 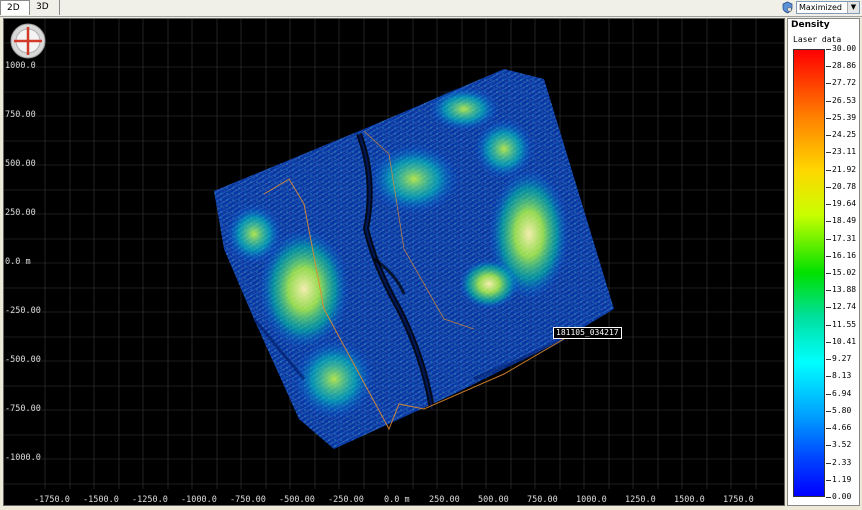 What do you see at coordinates (844, 117) in the screenshot?
I see `legend-value: 25.39` at bounding box center [844, 117].